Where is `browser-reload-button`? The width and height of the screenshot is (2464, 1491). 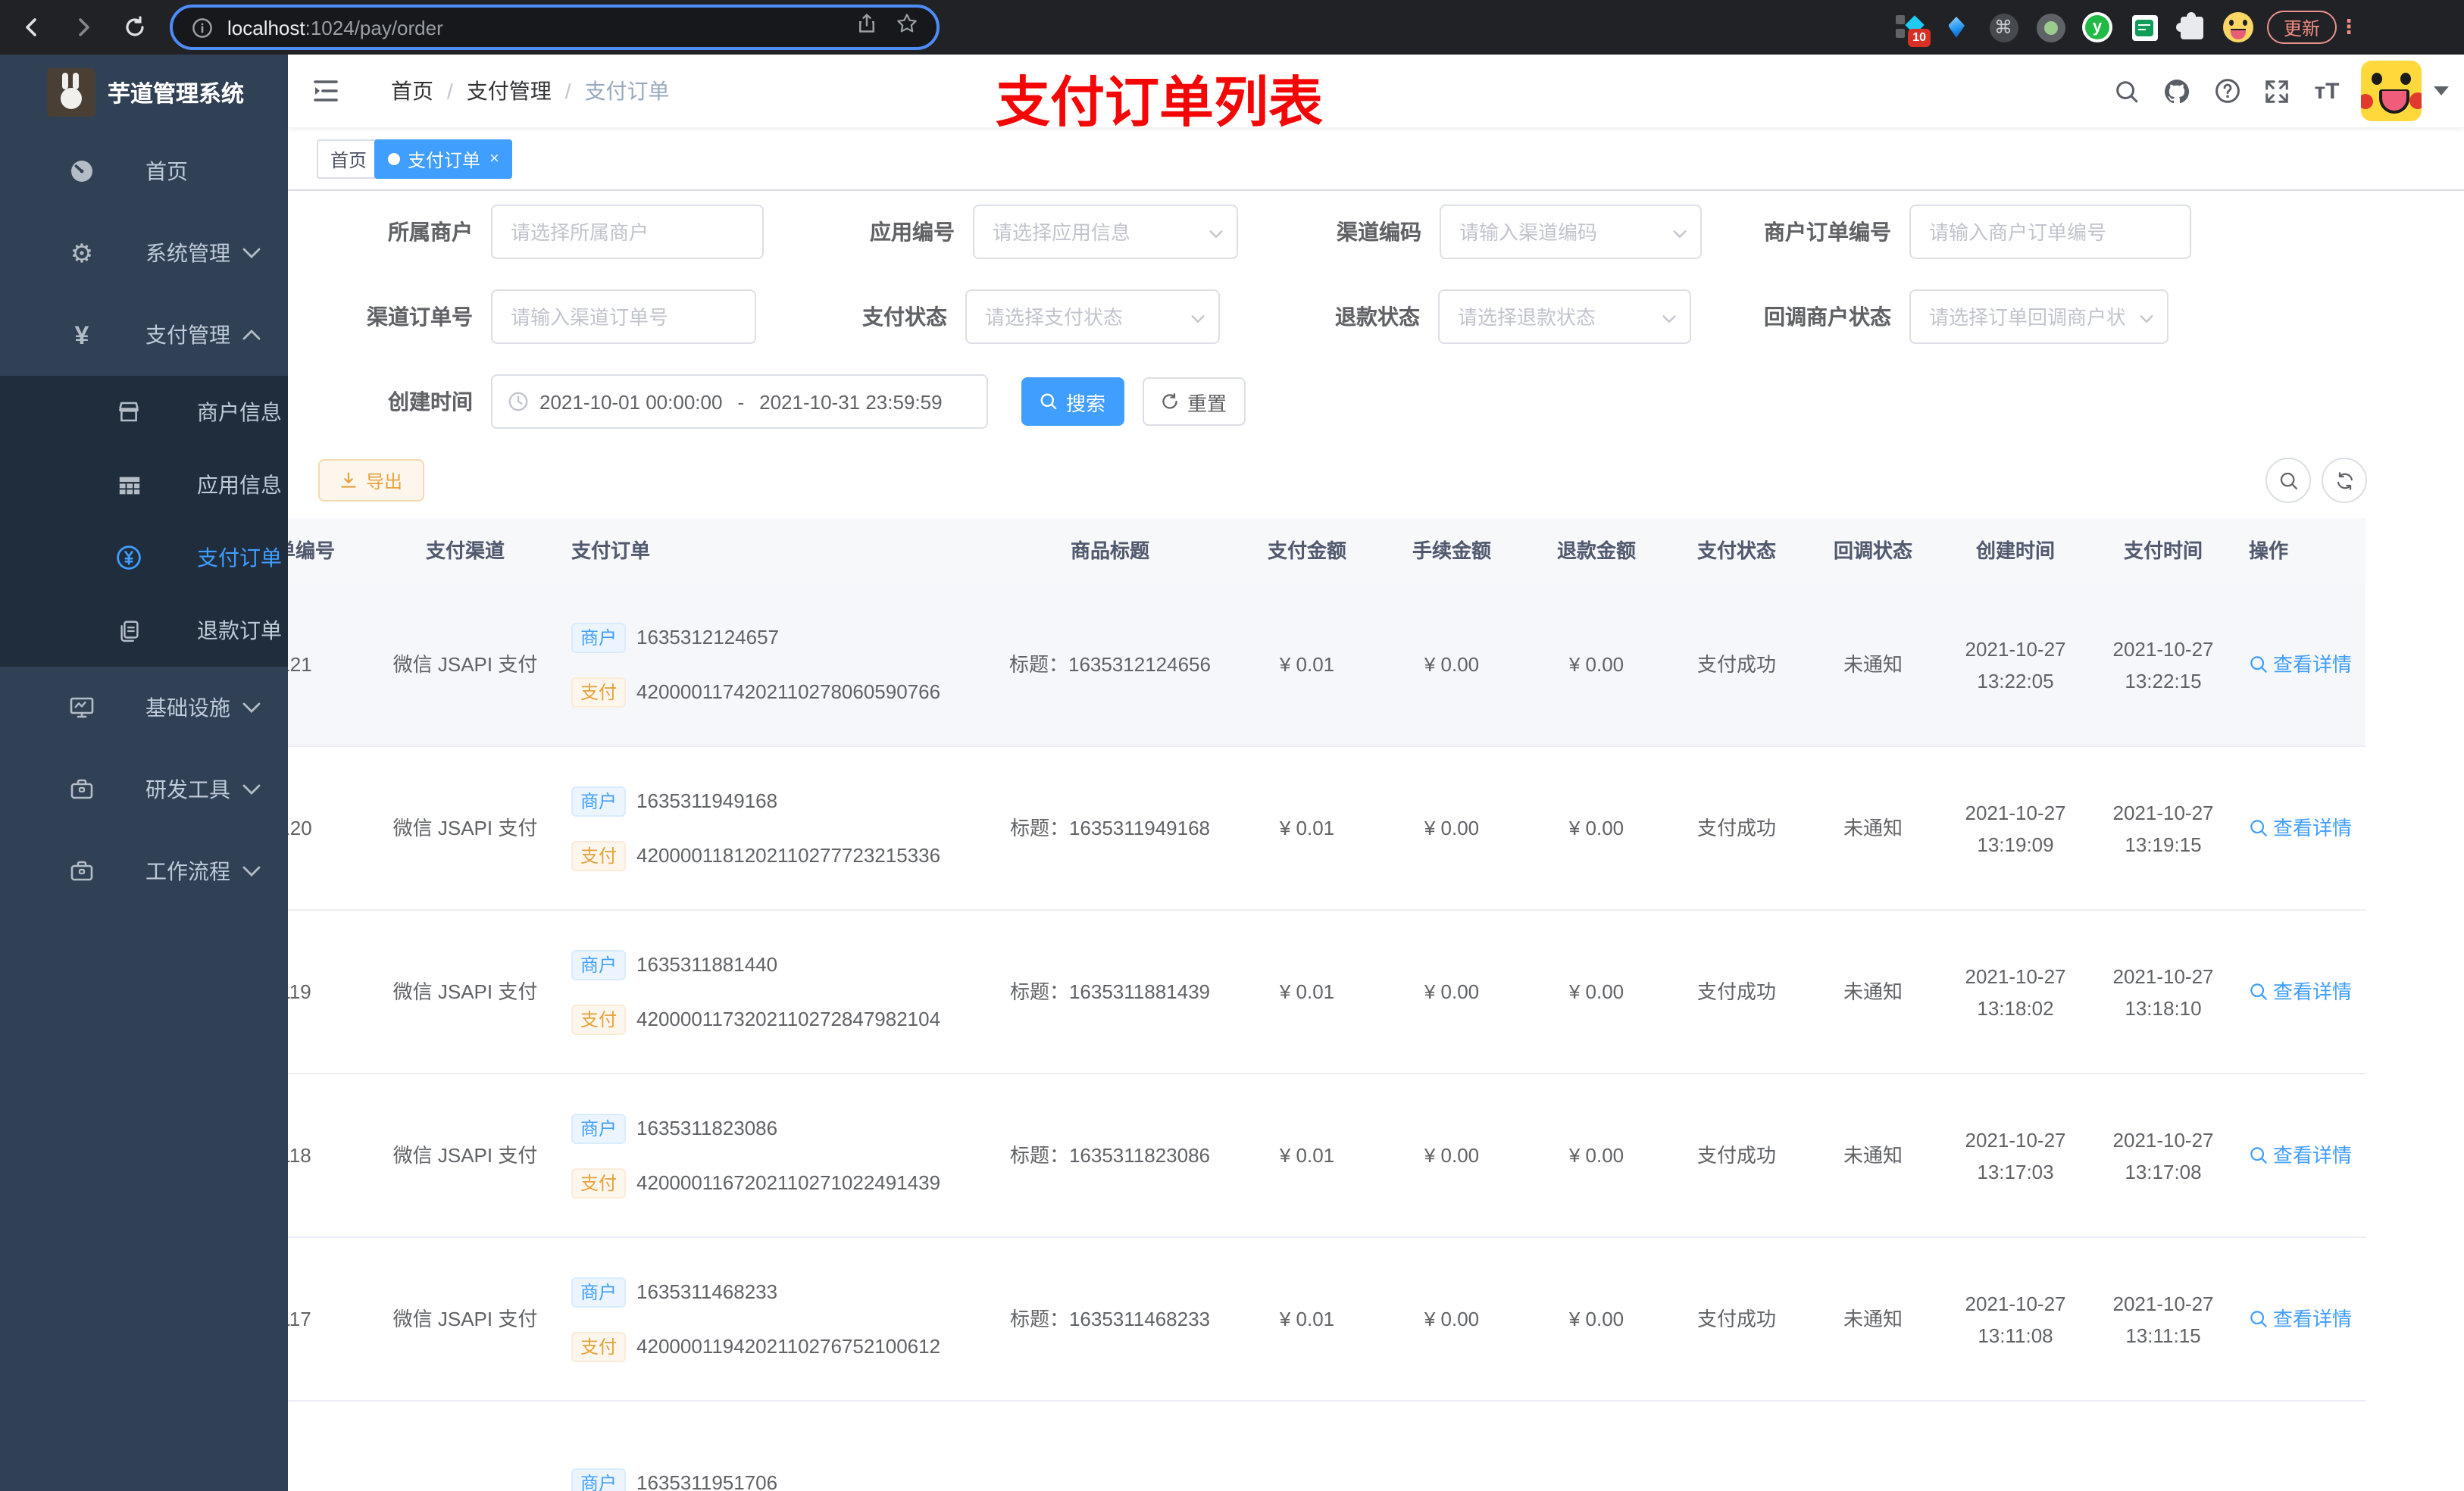
browser-reload-button is located at coordinates (135, 27).